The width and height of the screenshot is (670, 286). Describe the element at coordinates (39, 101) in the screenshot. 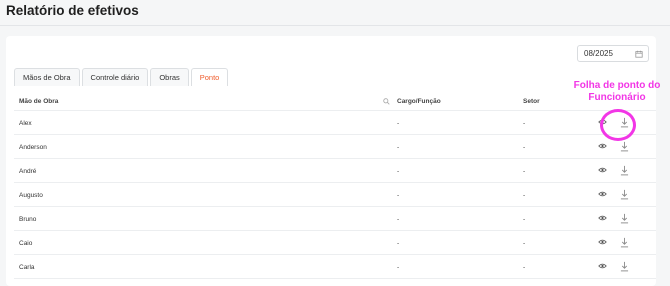

I see `column-header-mao-de-obra: Mão de Obra` at that location.